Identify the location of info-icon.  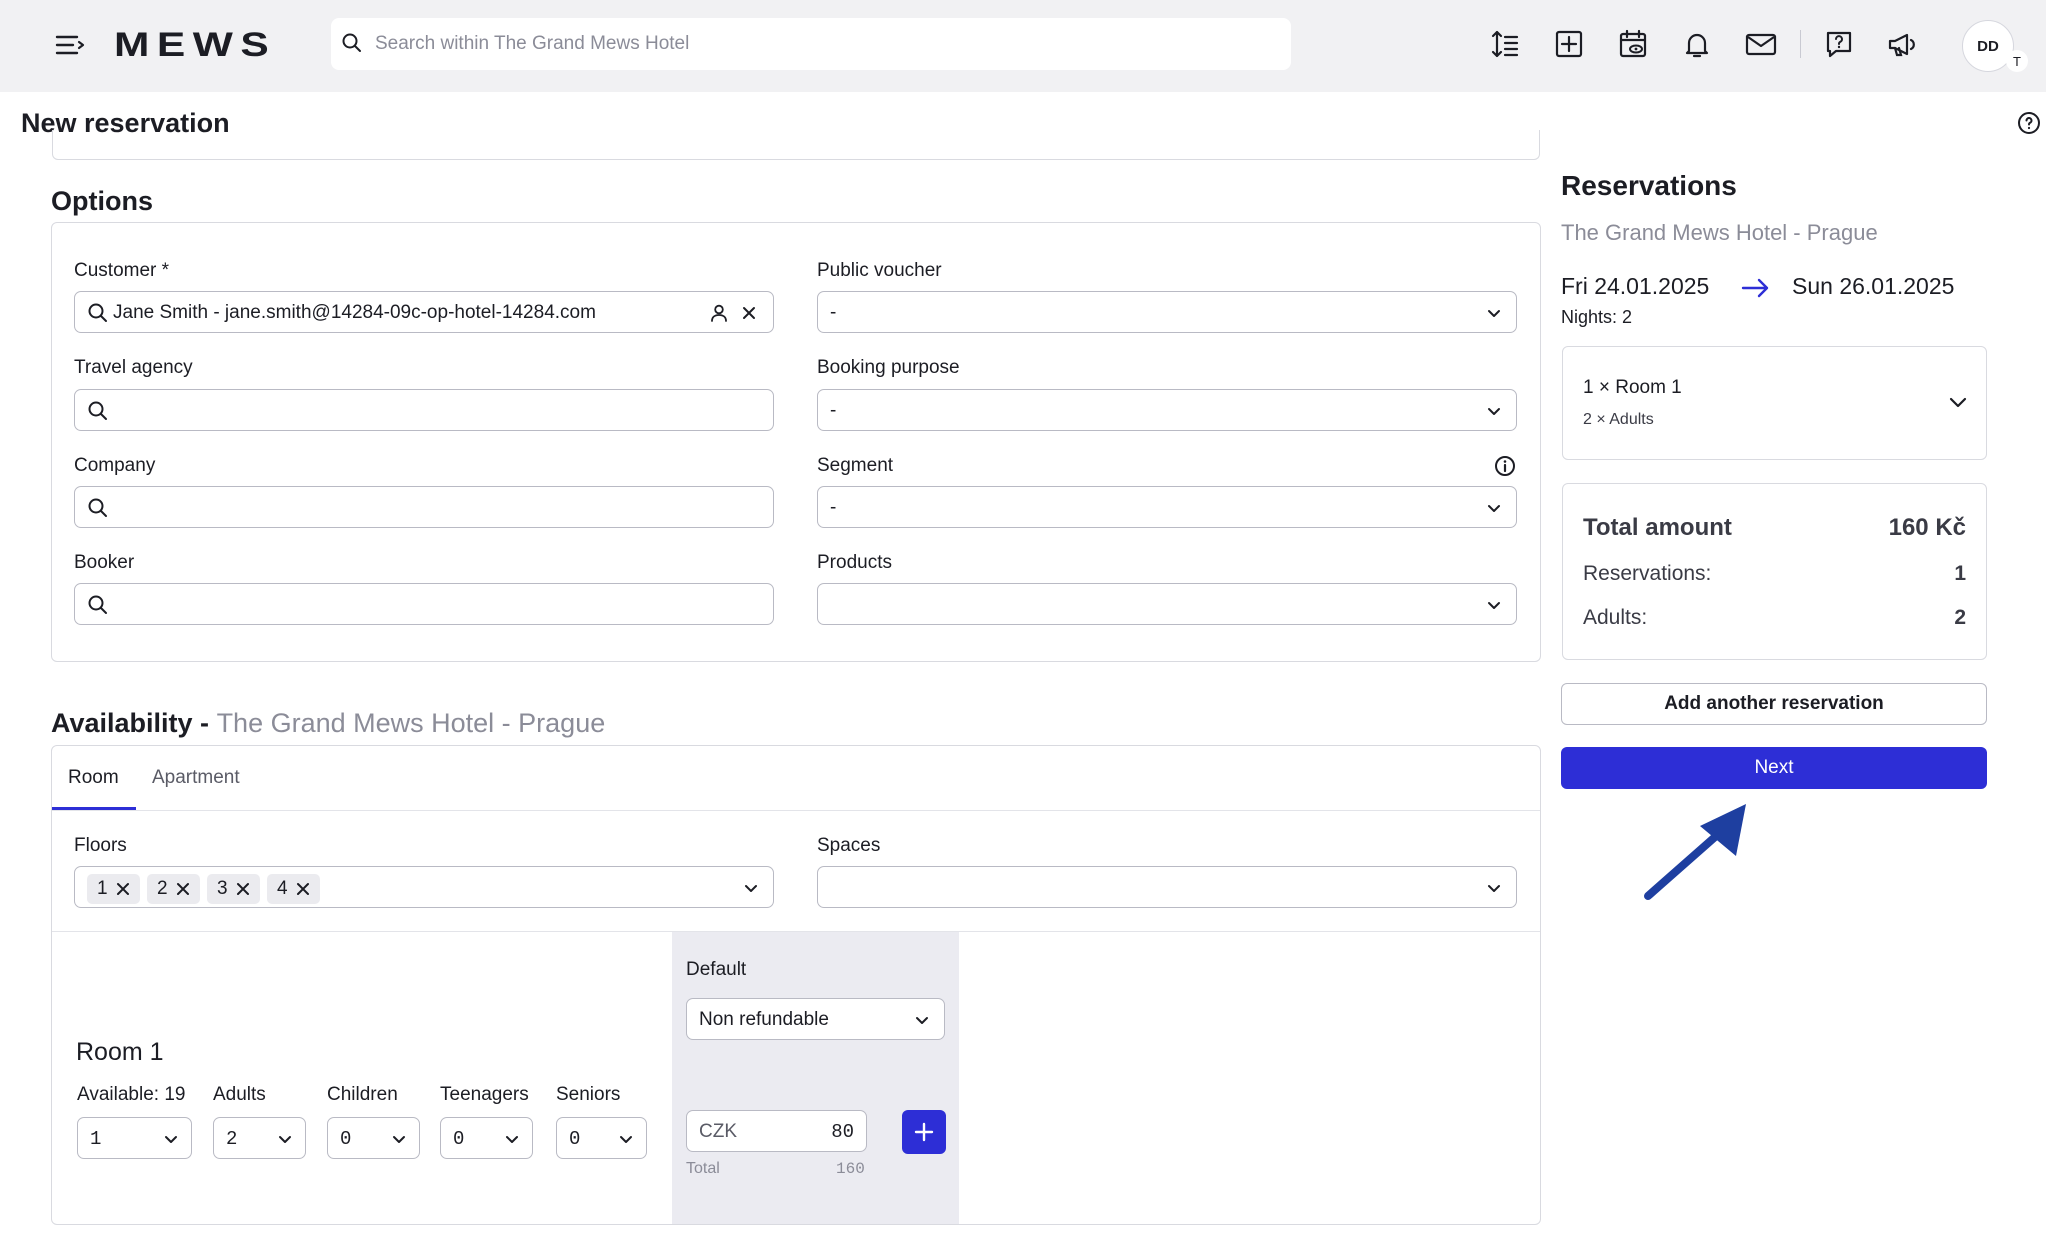
(1505, 466).